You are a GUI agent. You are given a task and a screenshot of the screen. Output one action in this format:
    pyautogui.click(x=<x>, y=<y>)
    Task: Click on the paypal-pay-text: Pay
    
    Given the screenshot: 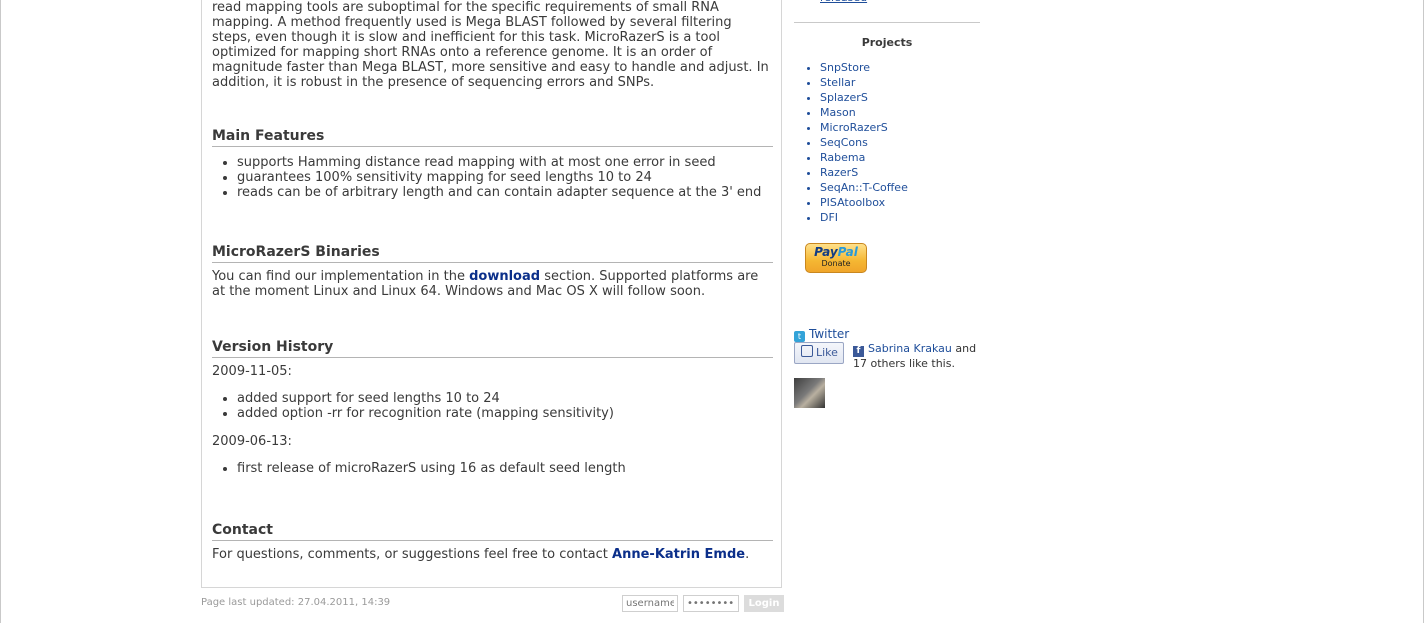 What is the action you would take?
    pyautogui.click(x=826, y=252)
    